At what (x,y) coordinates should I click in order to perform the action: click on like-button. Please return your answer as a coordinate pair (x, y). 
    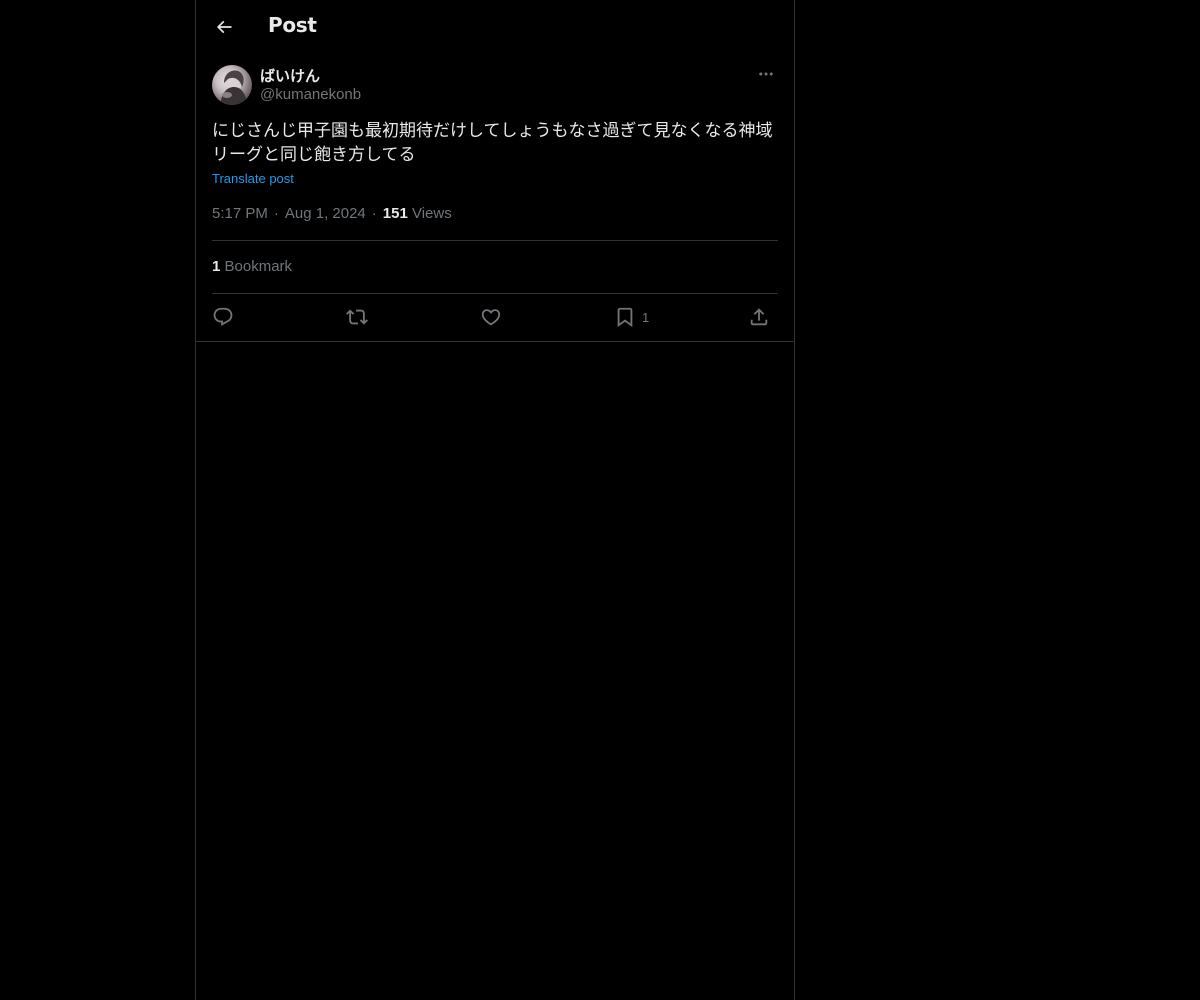
    Looking at the image, I should click on (491, 317).